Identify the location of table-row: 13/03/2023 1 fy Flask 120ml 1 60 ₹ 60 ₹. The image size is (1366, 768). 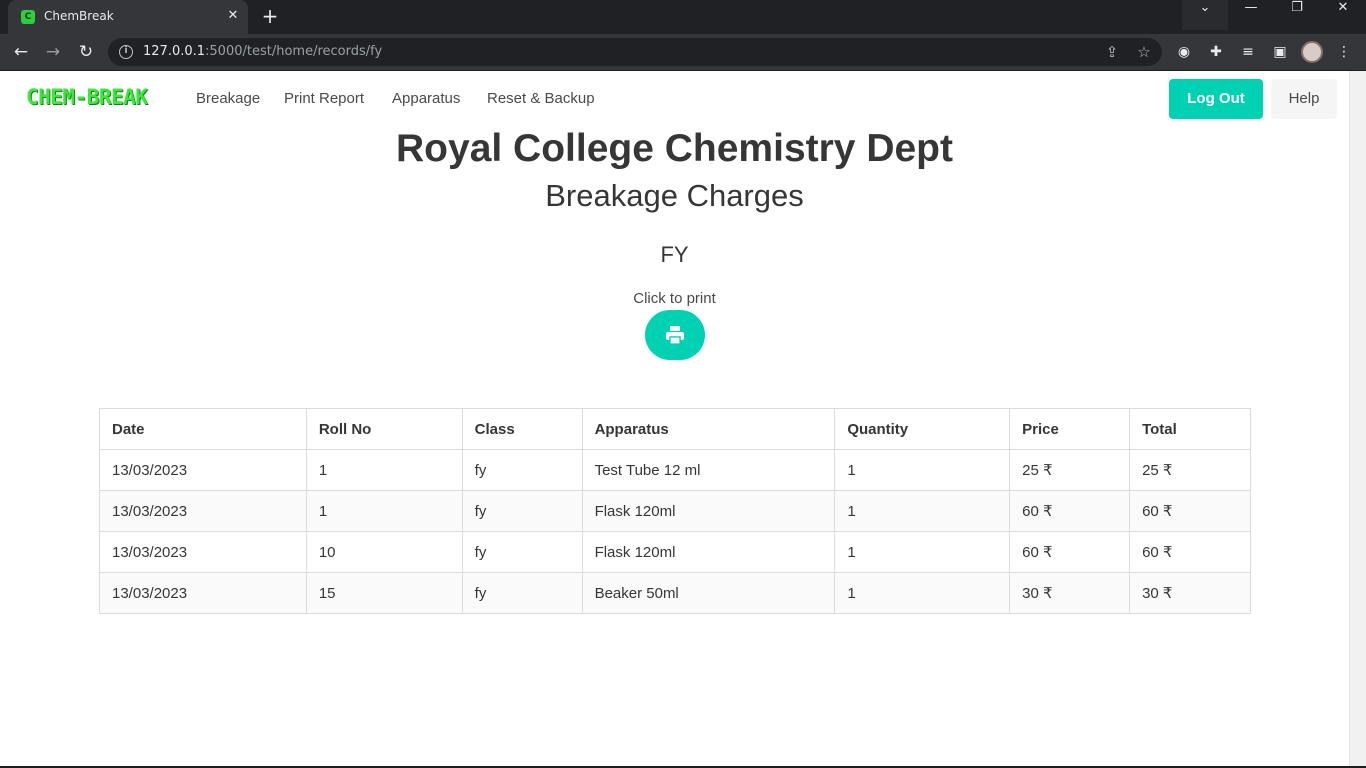
(675, 511).